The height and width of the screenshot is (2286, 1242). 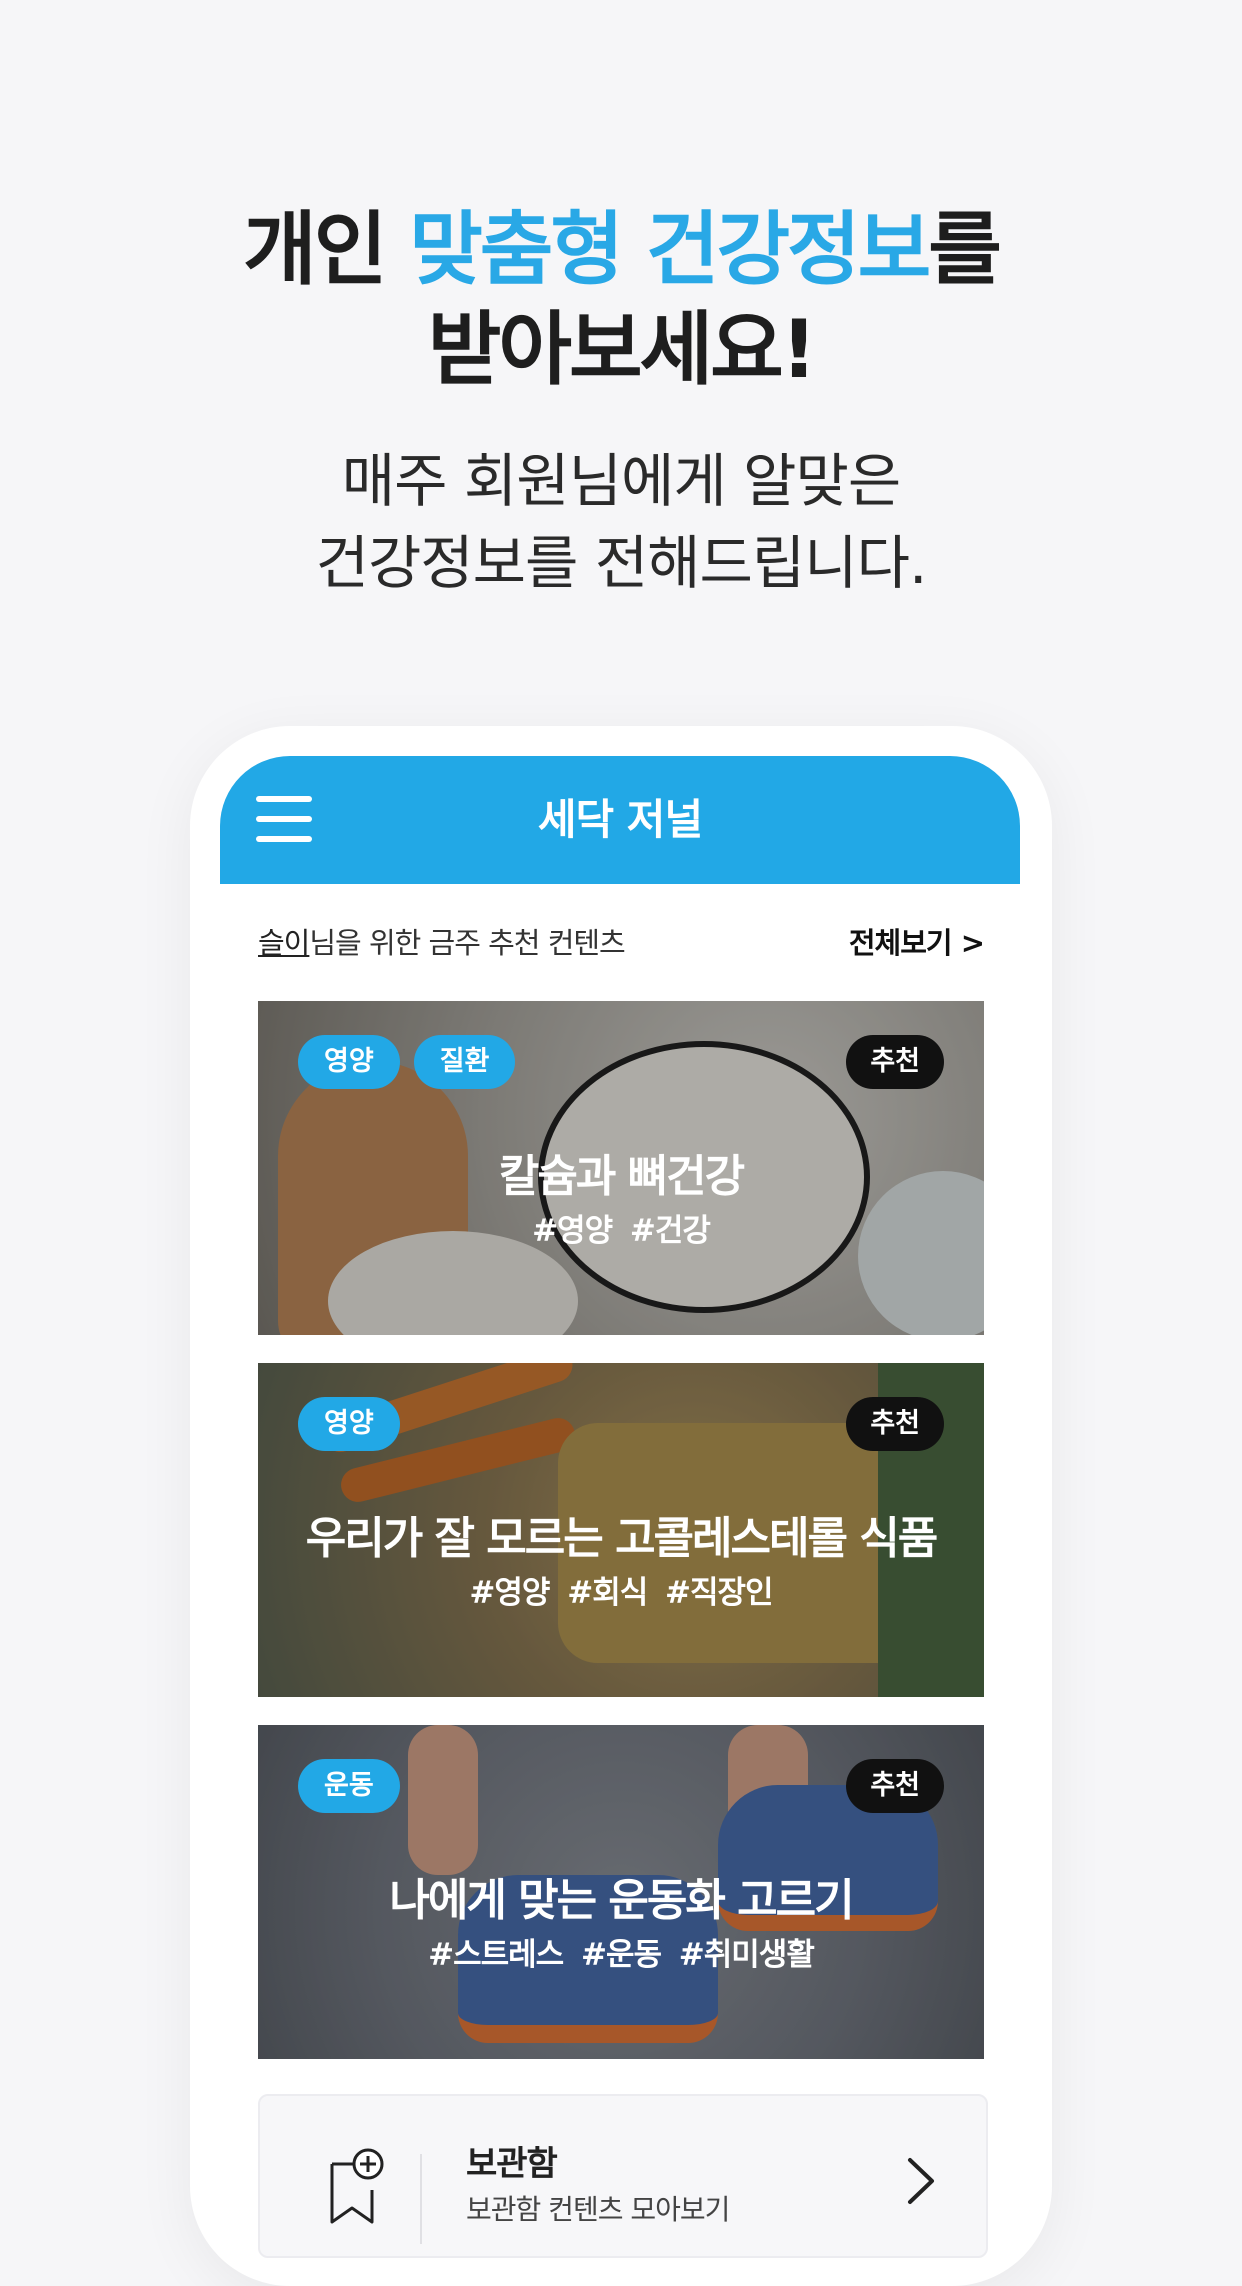 I want to click on storage-title: 보관함, so click(x=512, y=2164).